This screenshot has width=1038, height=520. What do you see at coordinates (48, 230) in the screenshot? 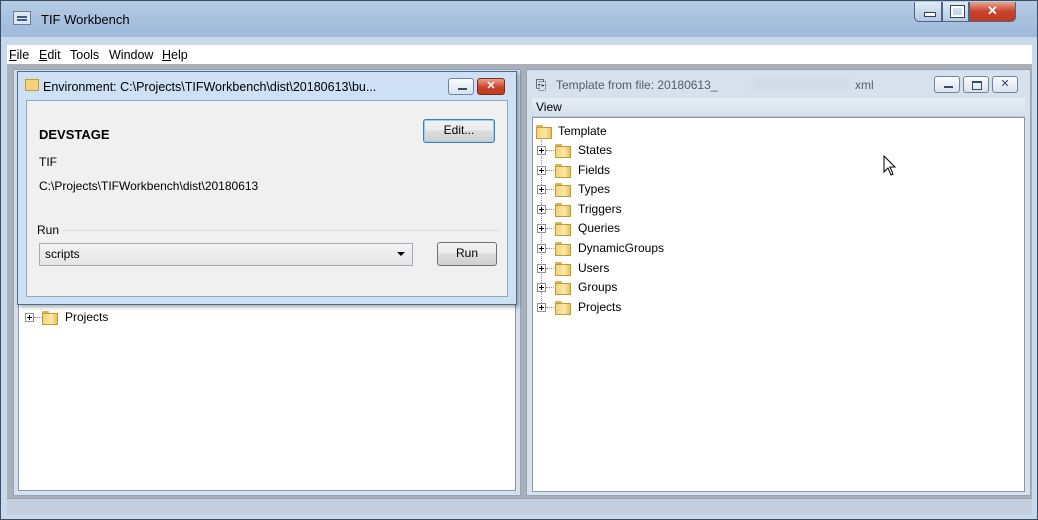
I see `run-group-label: Run` at bounding box center [48, 230].